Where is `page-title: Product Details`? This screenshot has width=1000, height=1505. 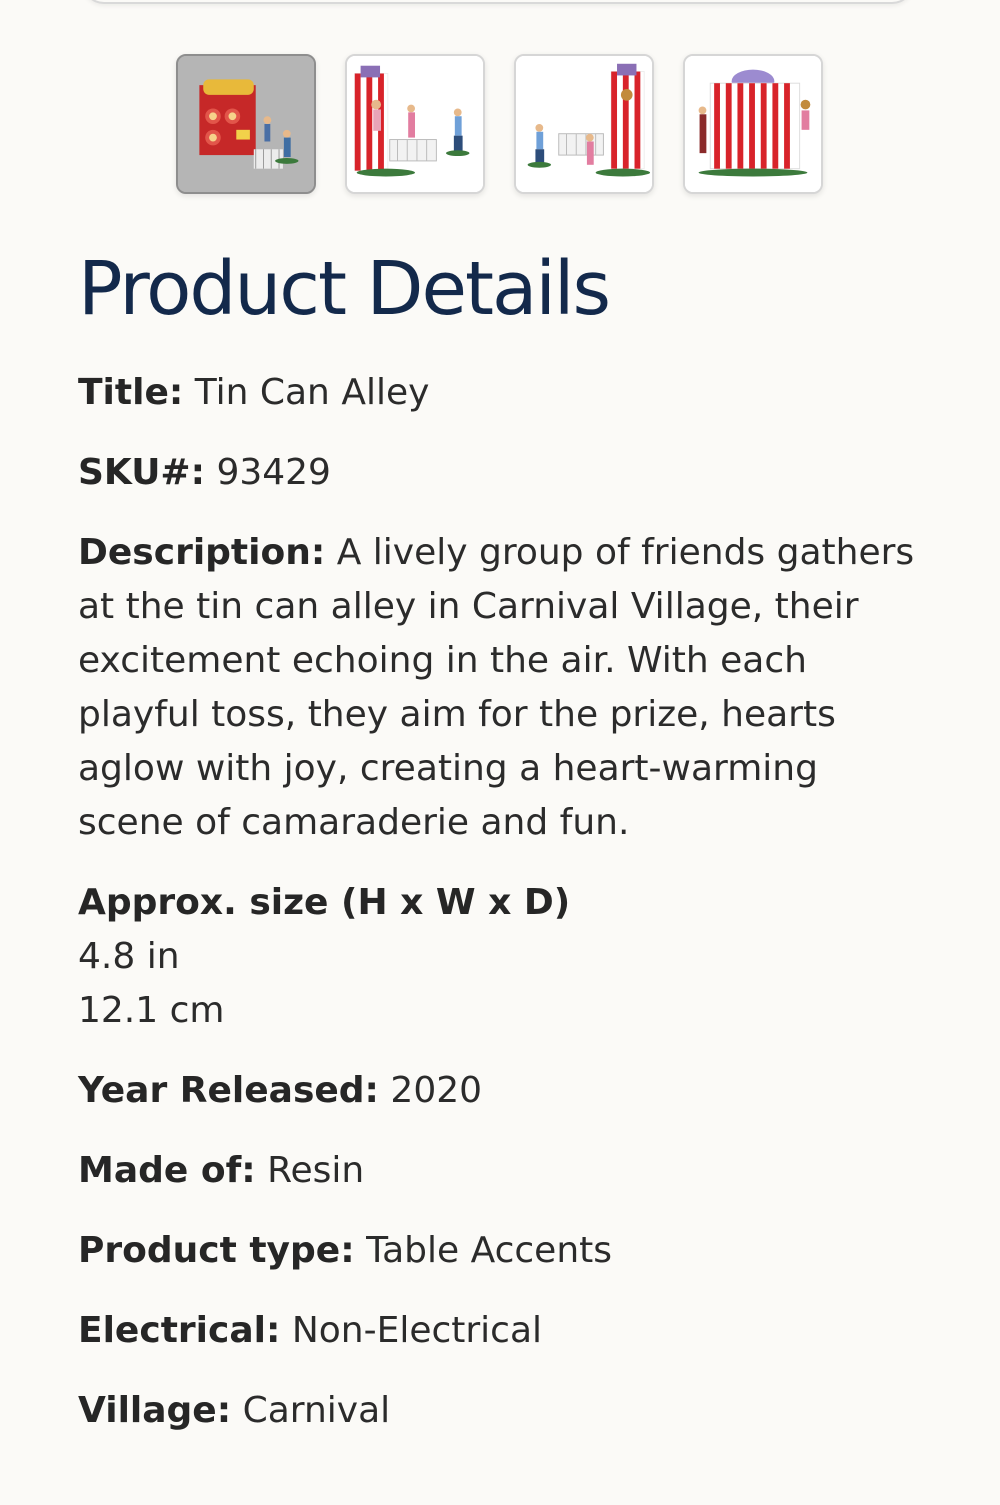 page-title: Product Details is located at coordinates (344, 289).